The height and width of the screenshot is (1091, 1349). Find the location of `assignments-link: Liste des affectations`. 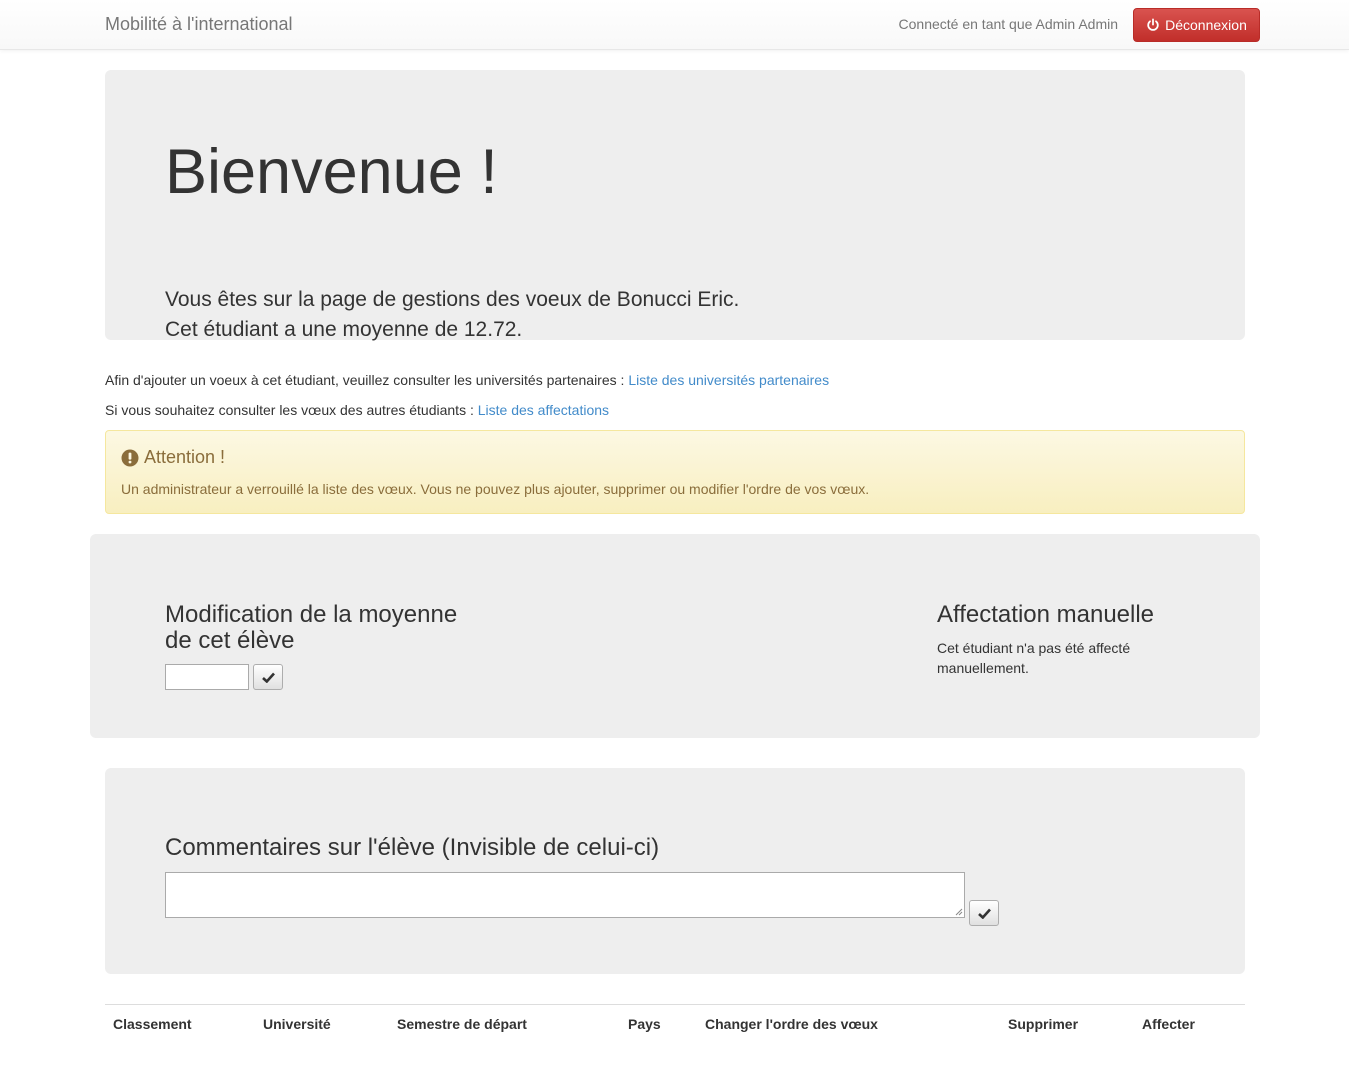

assignments-link: Liste des affectations is located at coordinates (543, 410).